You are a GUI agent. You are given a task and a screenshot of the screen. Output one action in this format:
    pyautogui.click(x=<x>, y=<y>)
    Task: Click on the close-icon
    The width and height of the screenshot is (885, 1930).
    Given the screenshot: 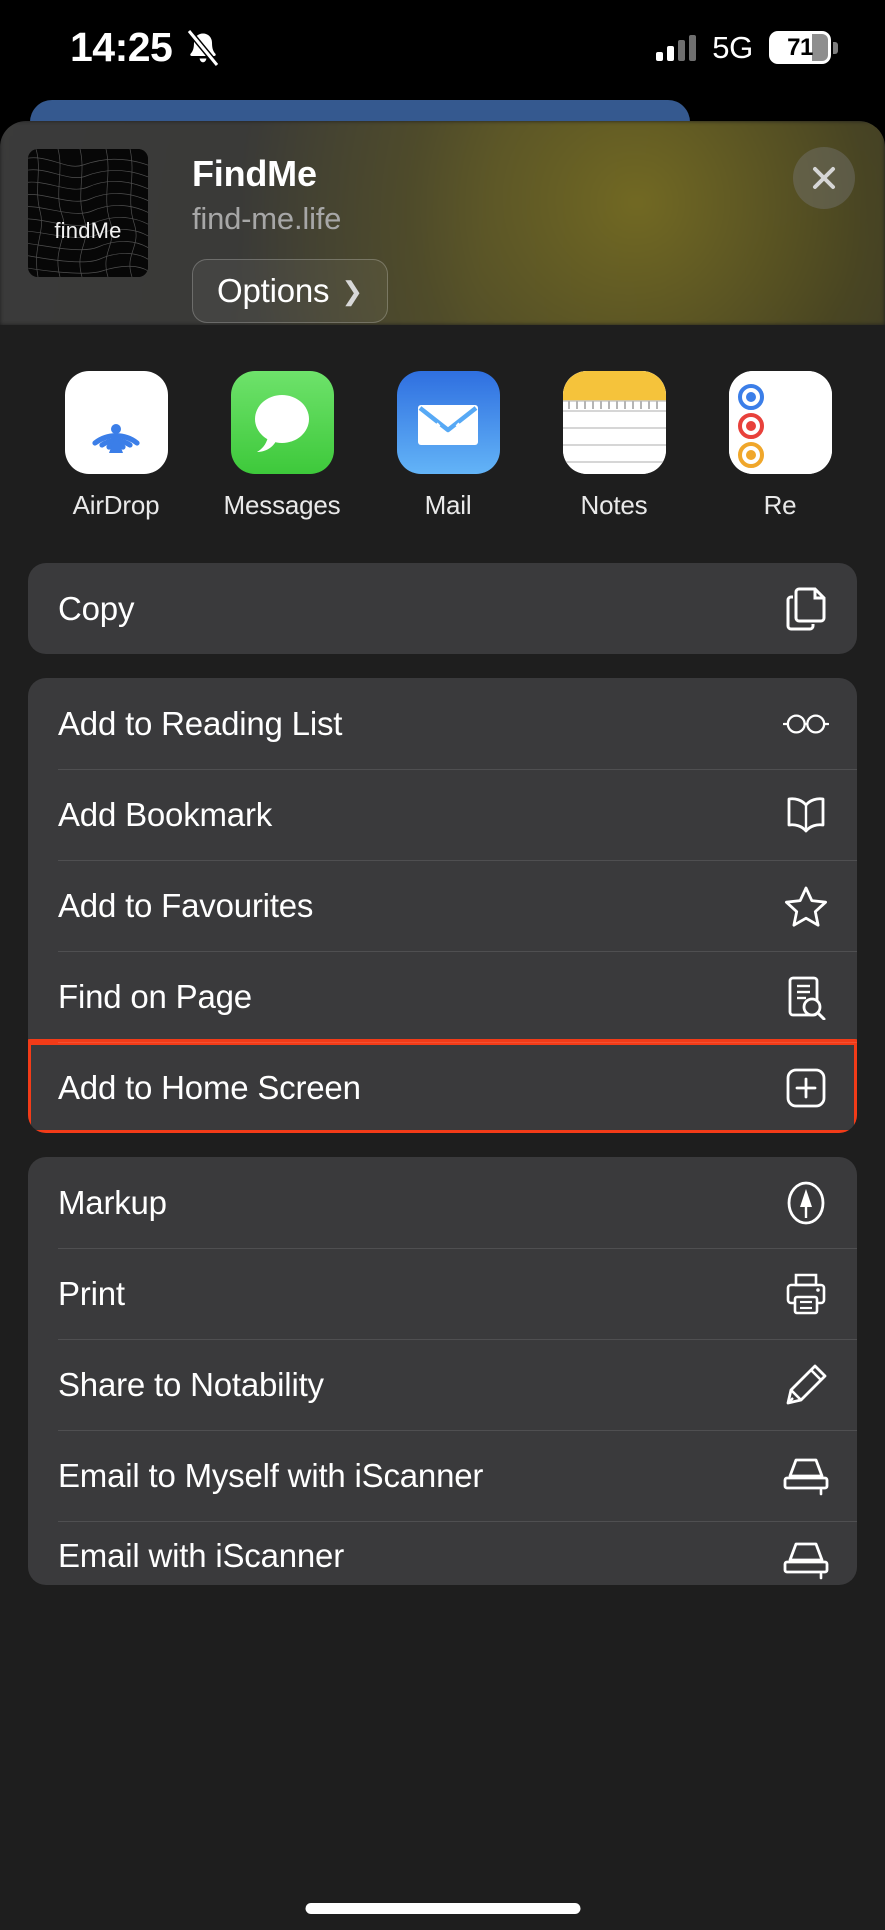 What is the action you would take?
    pyautogui.click(x=824, y=178)
    